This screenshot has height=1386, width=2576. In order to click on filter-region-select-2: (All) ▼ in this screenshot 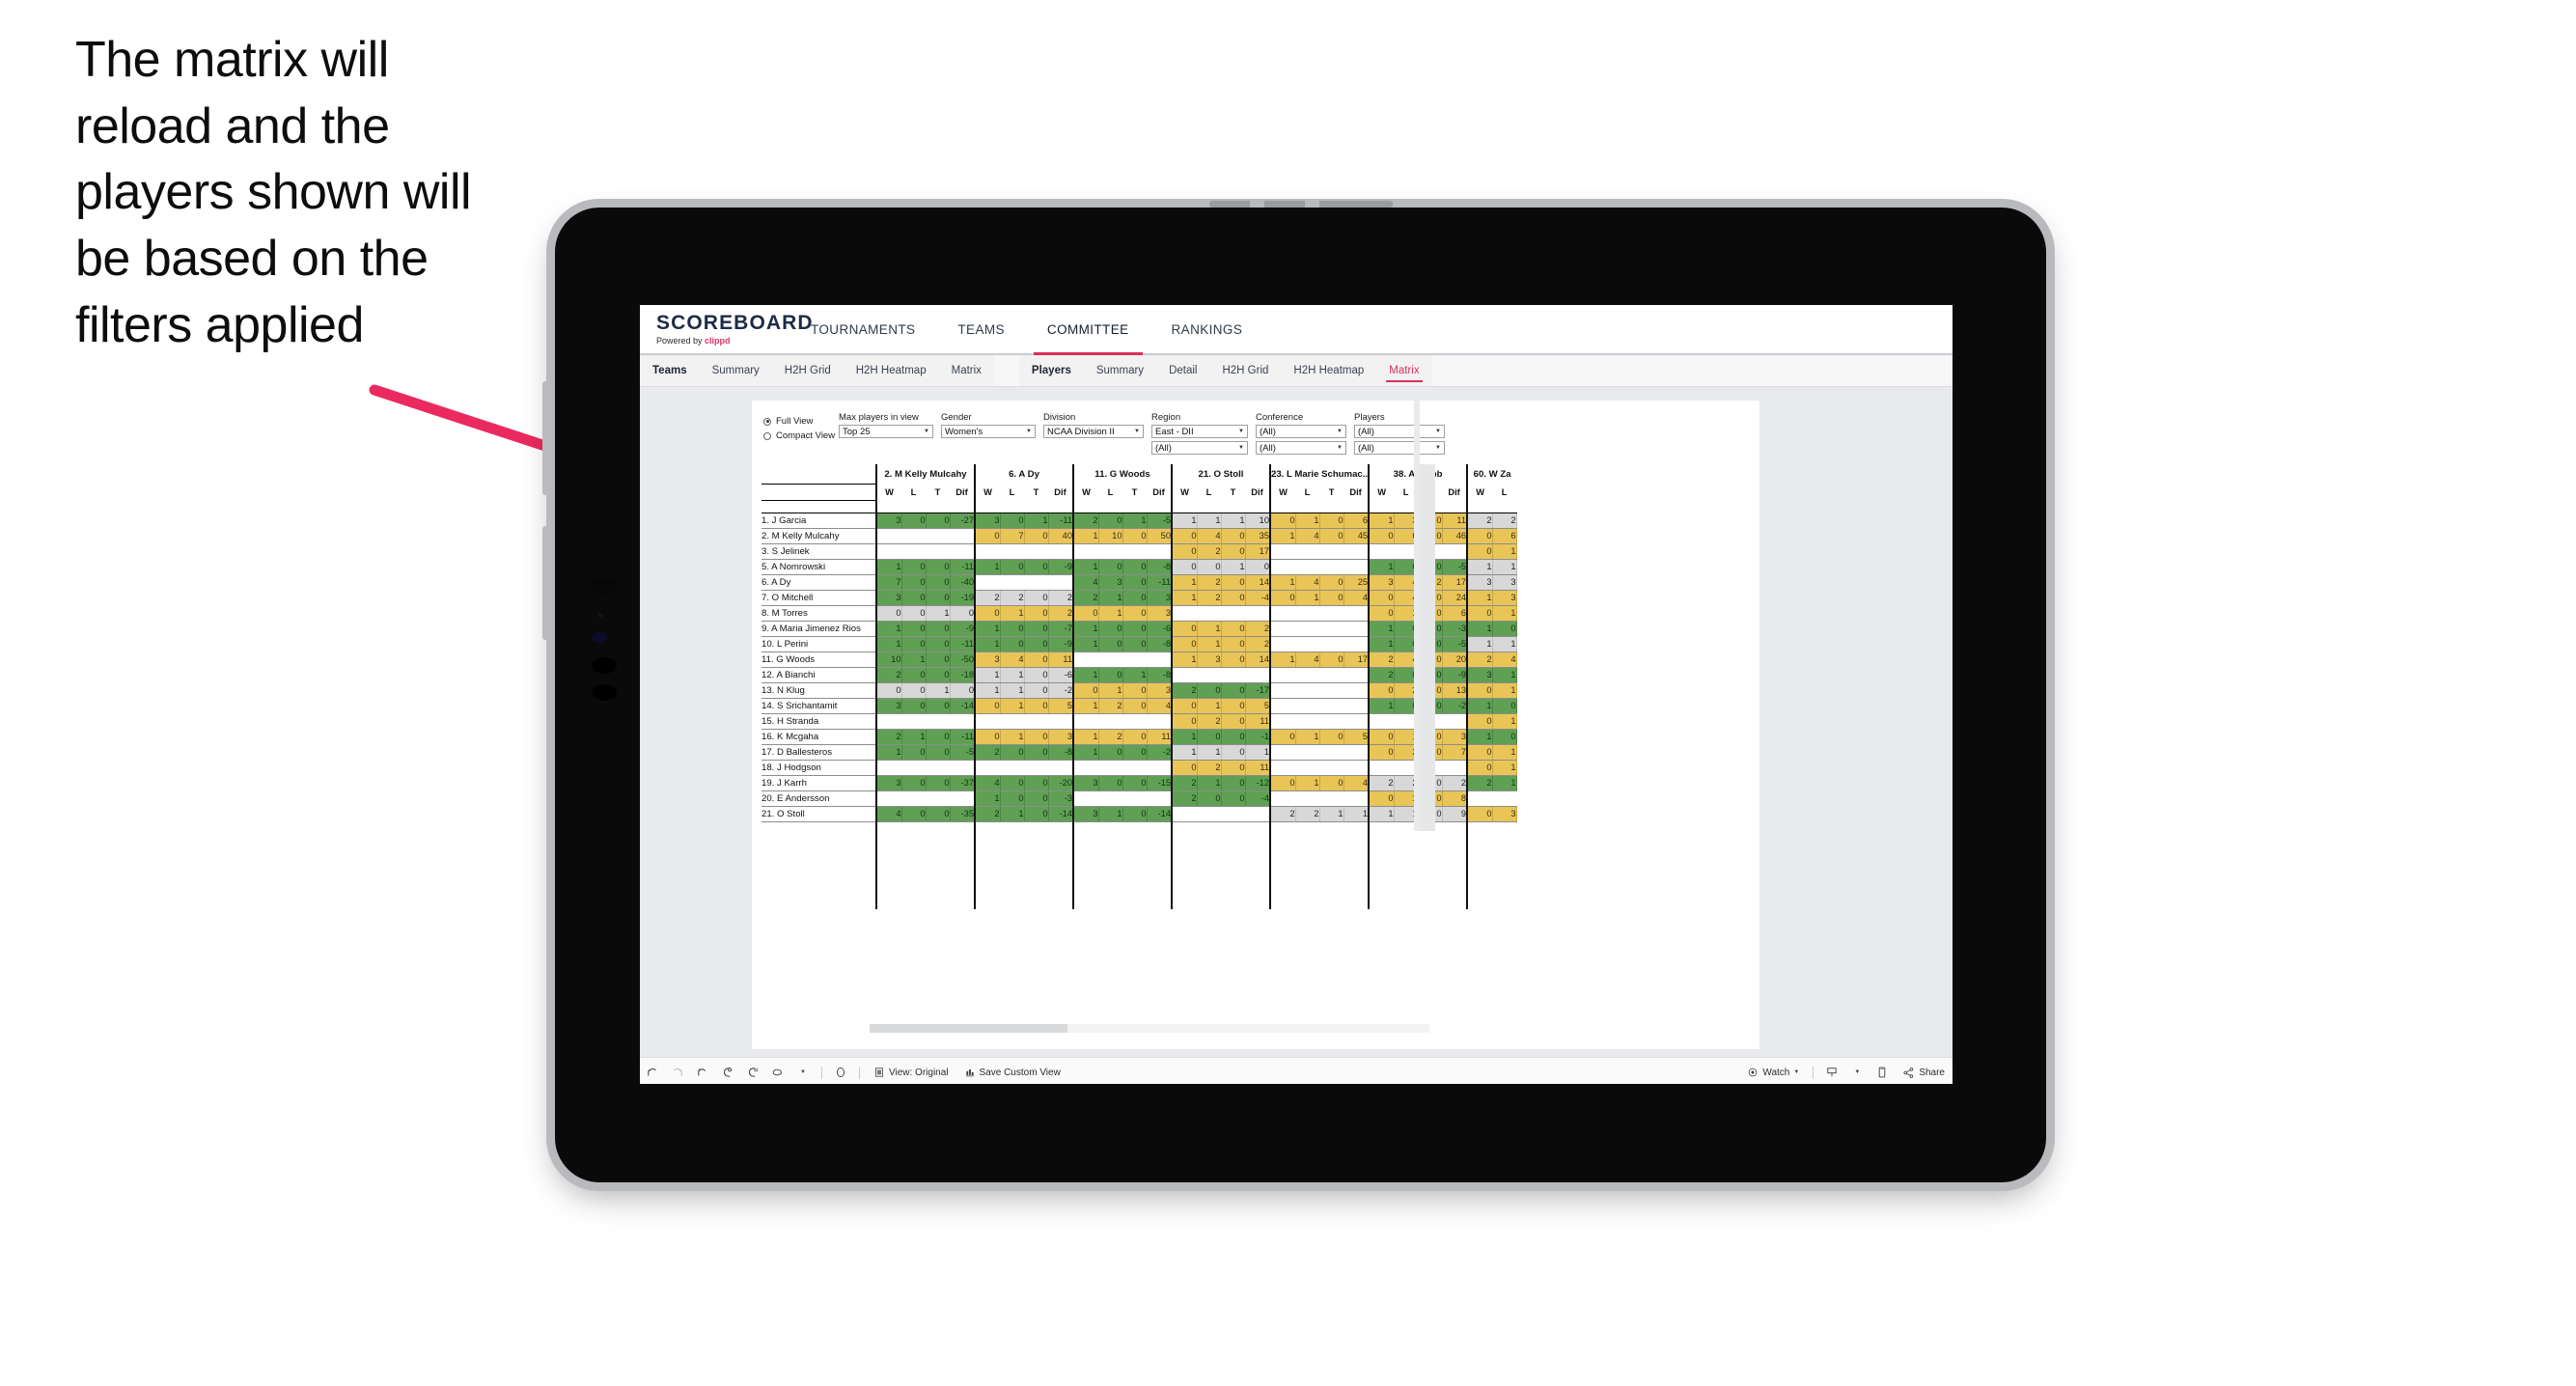, I will do `click(1199, 448)`.